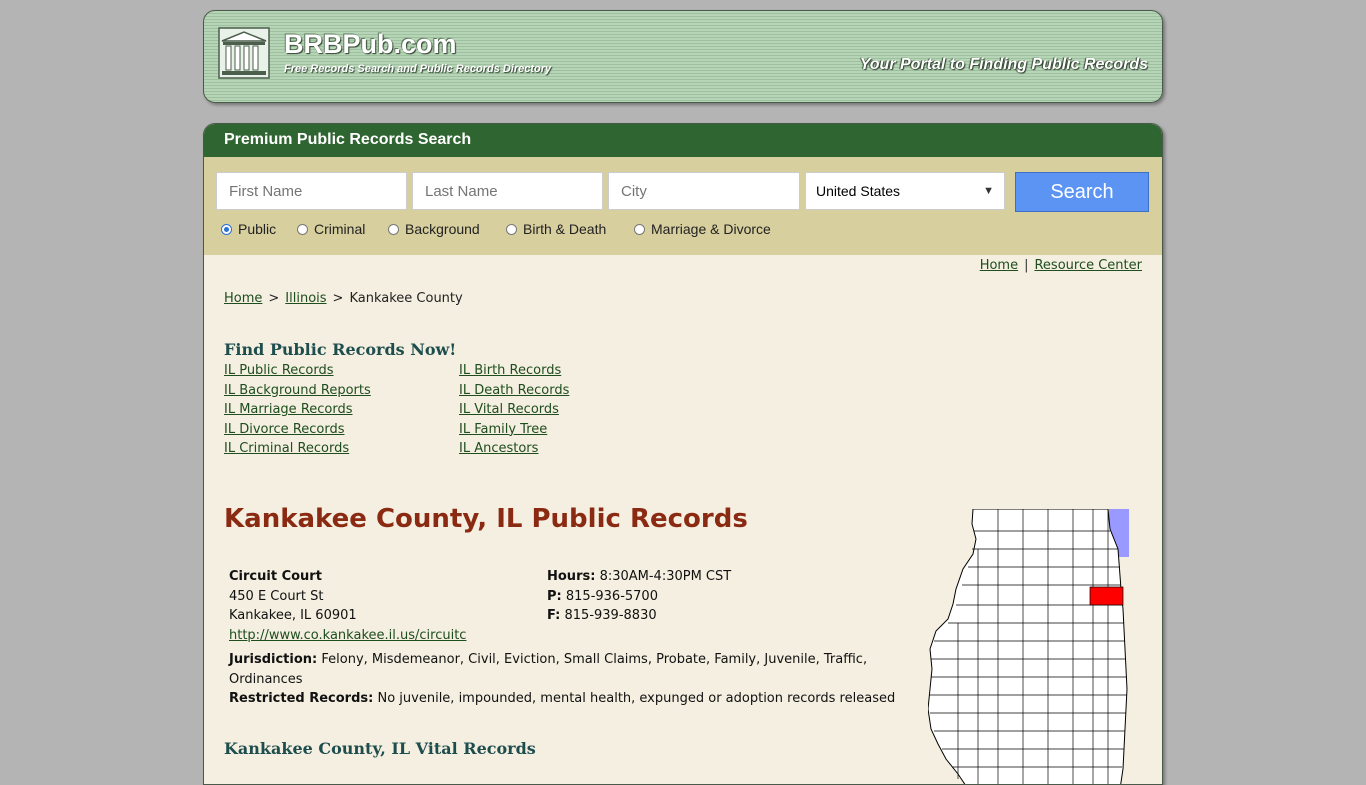 The height and width of the screenshot is (785, 1366). Describe the element at coordinates (297, 390) in the screenshot. I see `link-il-background-reports: IL Background Reports` at that location.